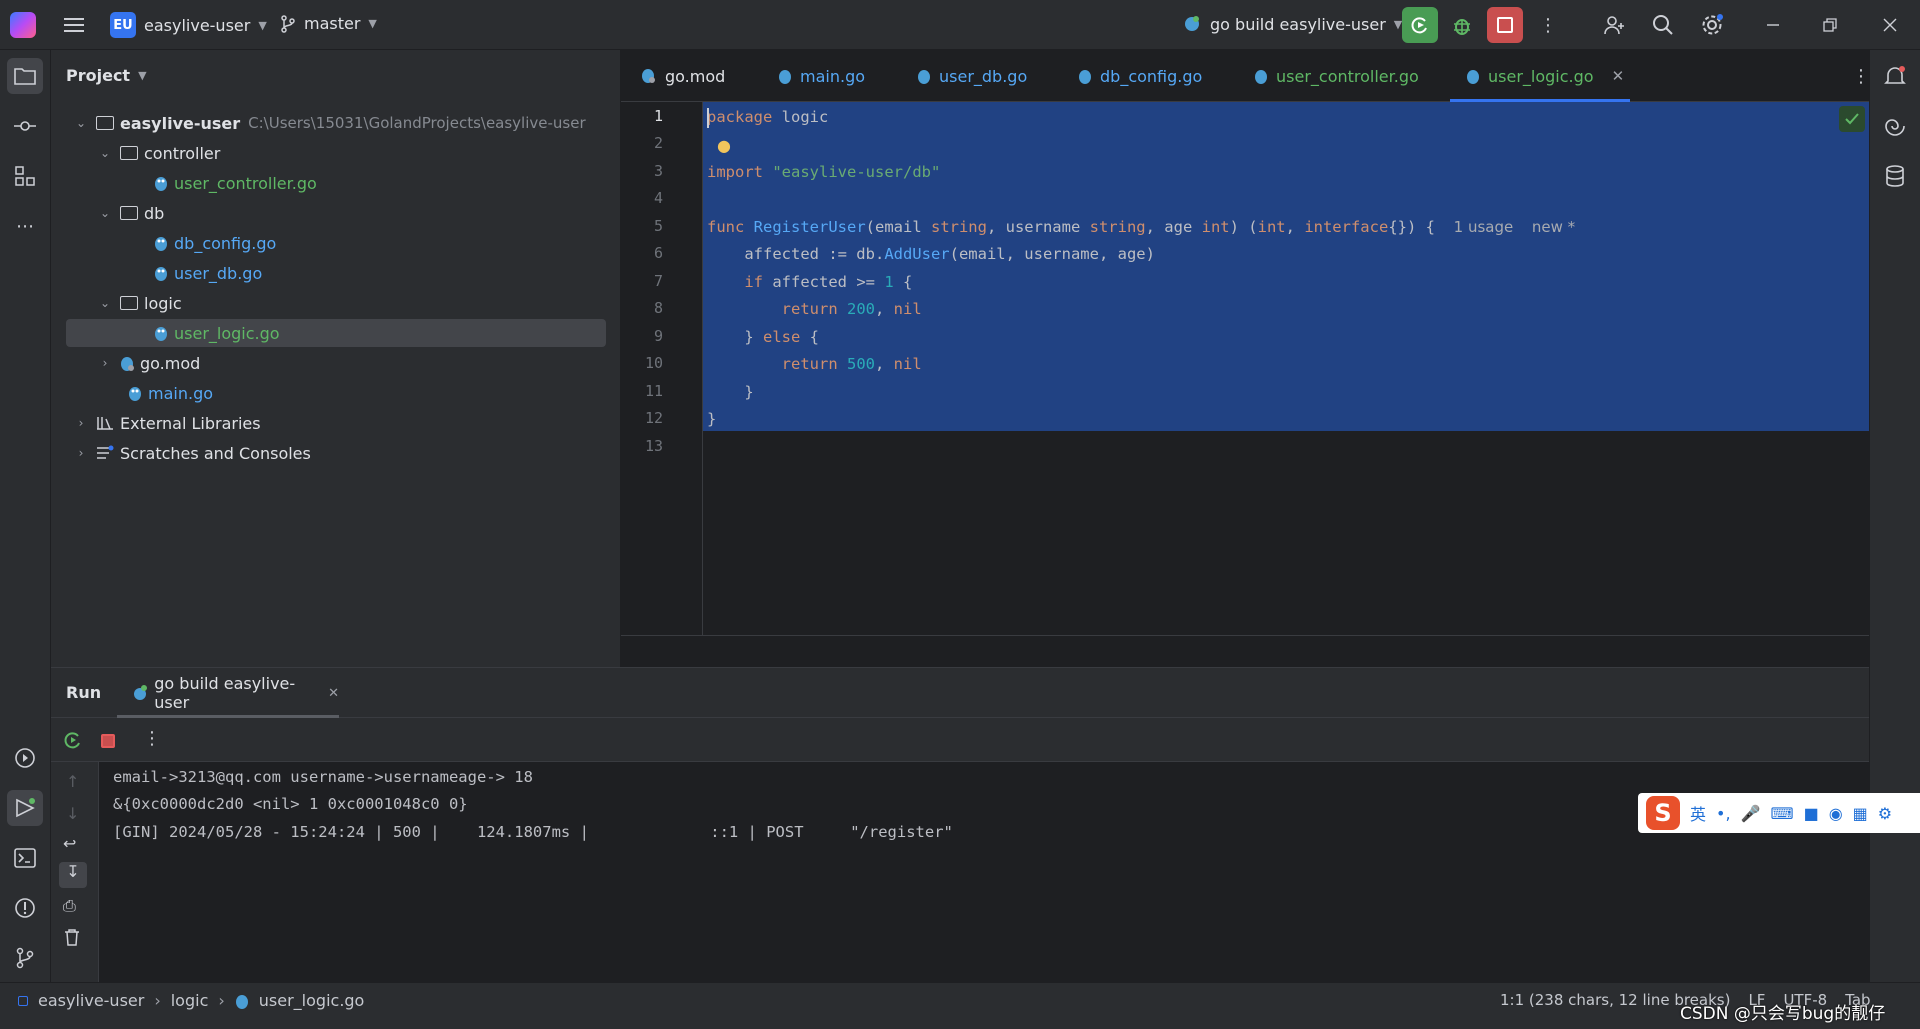 This screenshot has height=1029, width=1920. What do you see at coordinates (25, 908) in the screenshot?
I see `problems-tool-button` at bounding box center [25, 908].